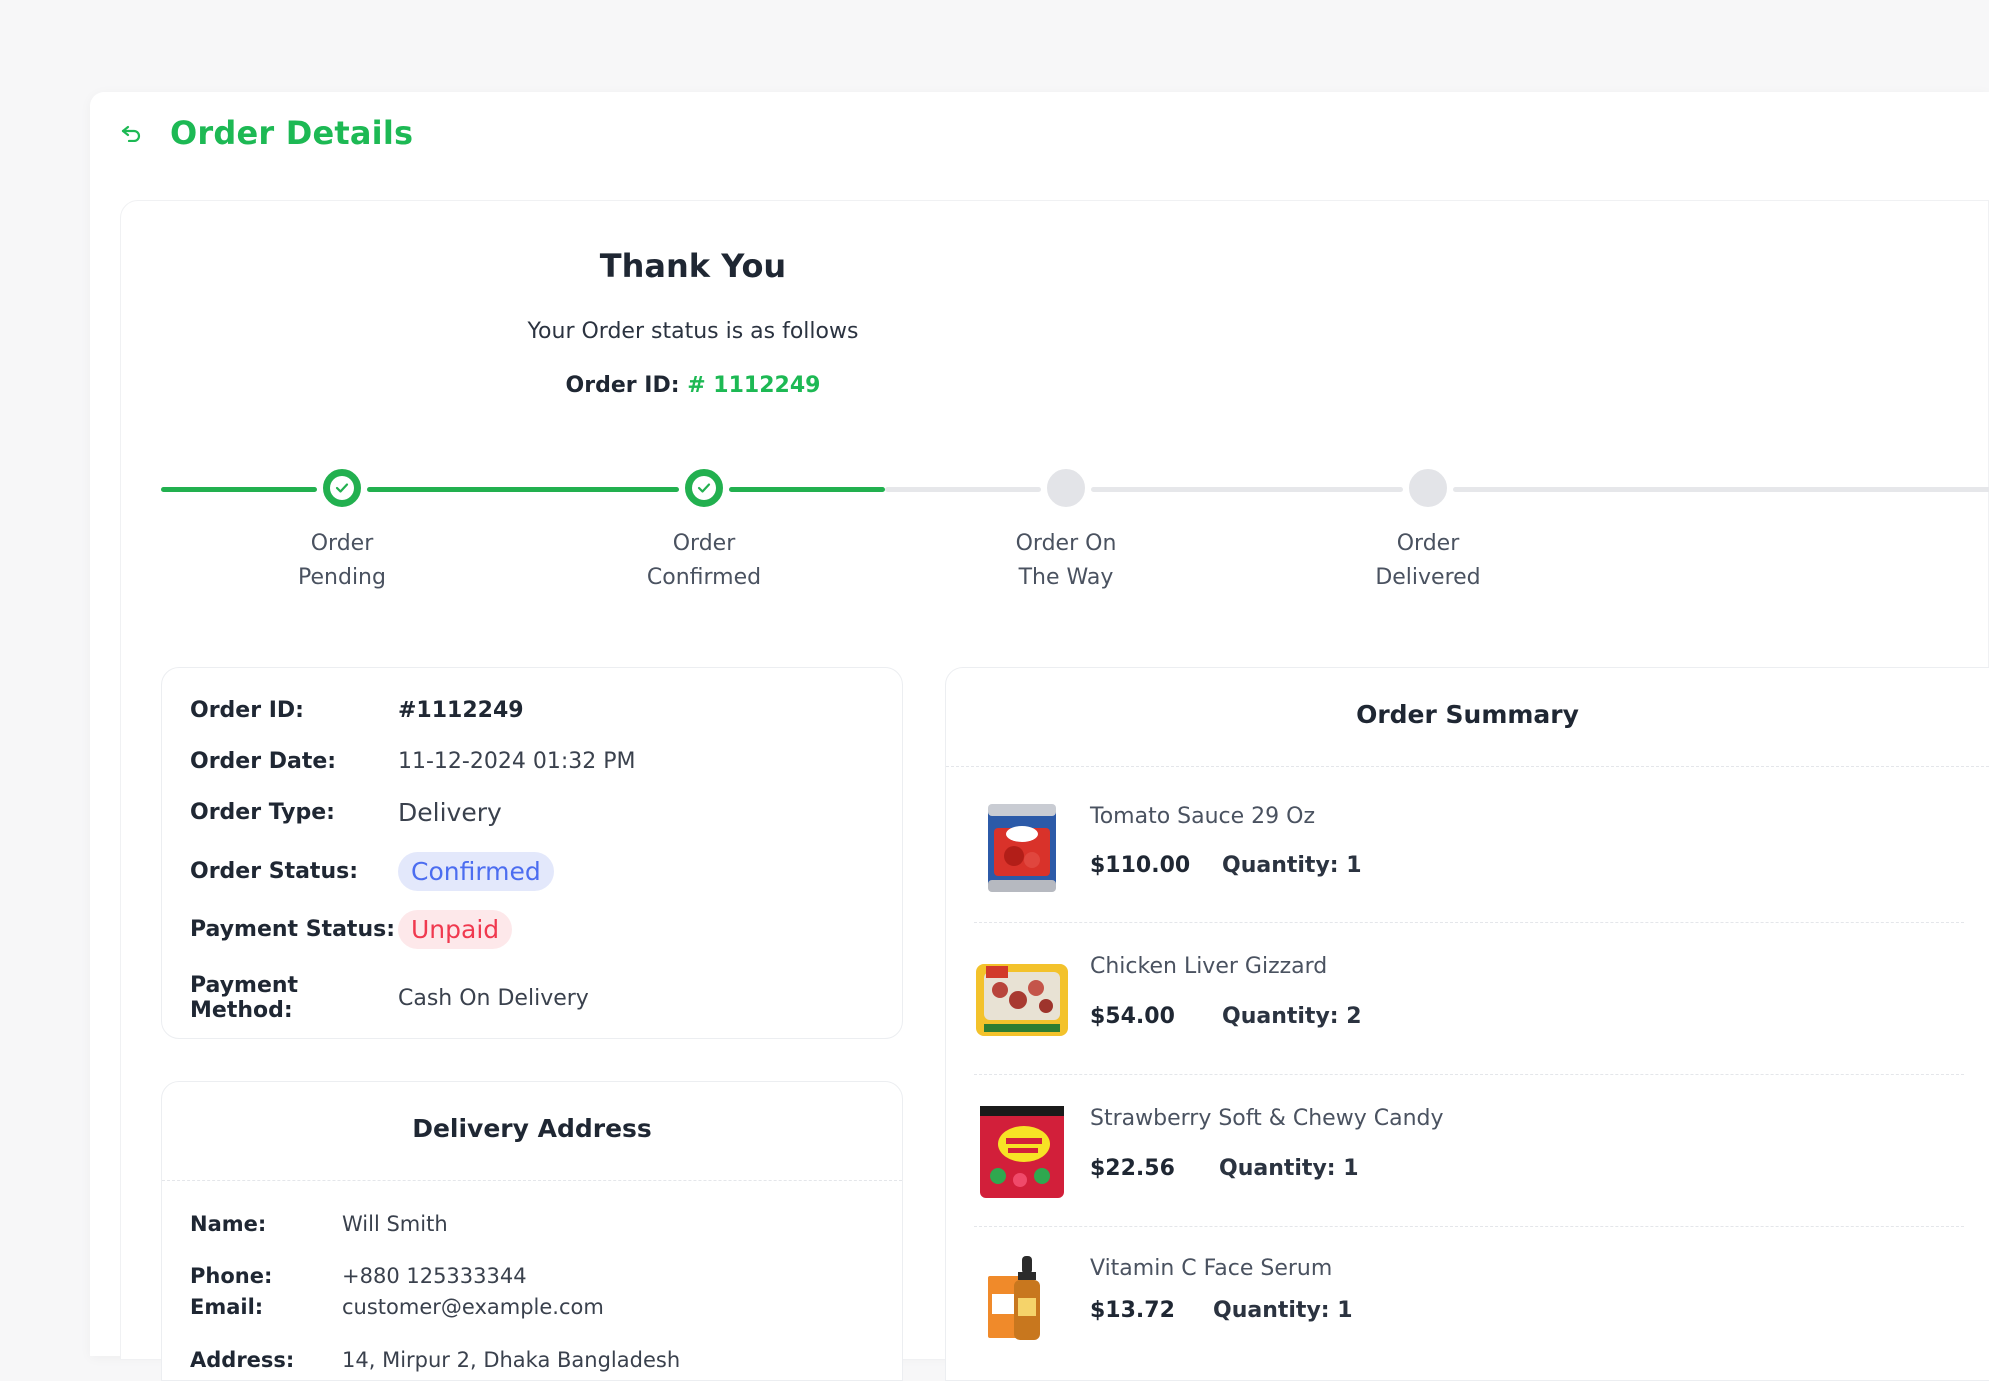  I want to click on info-row-payment-status: Payment Status: Unpaid, so click(351, 929).